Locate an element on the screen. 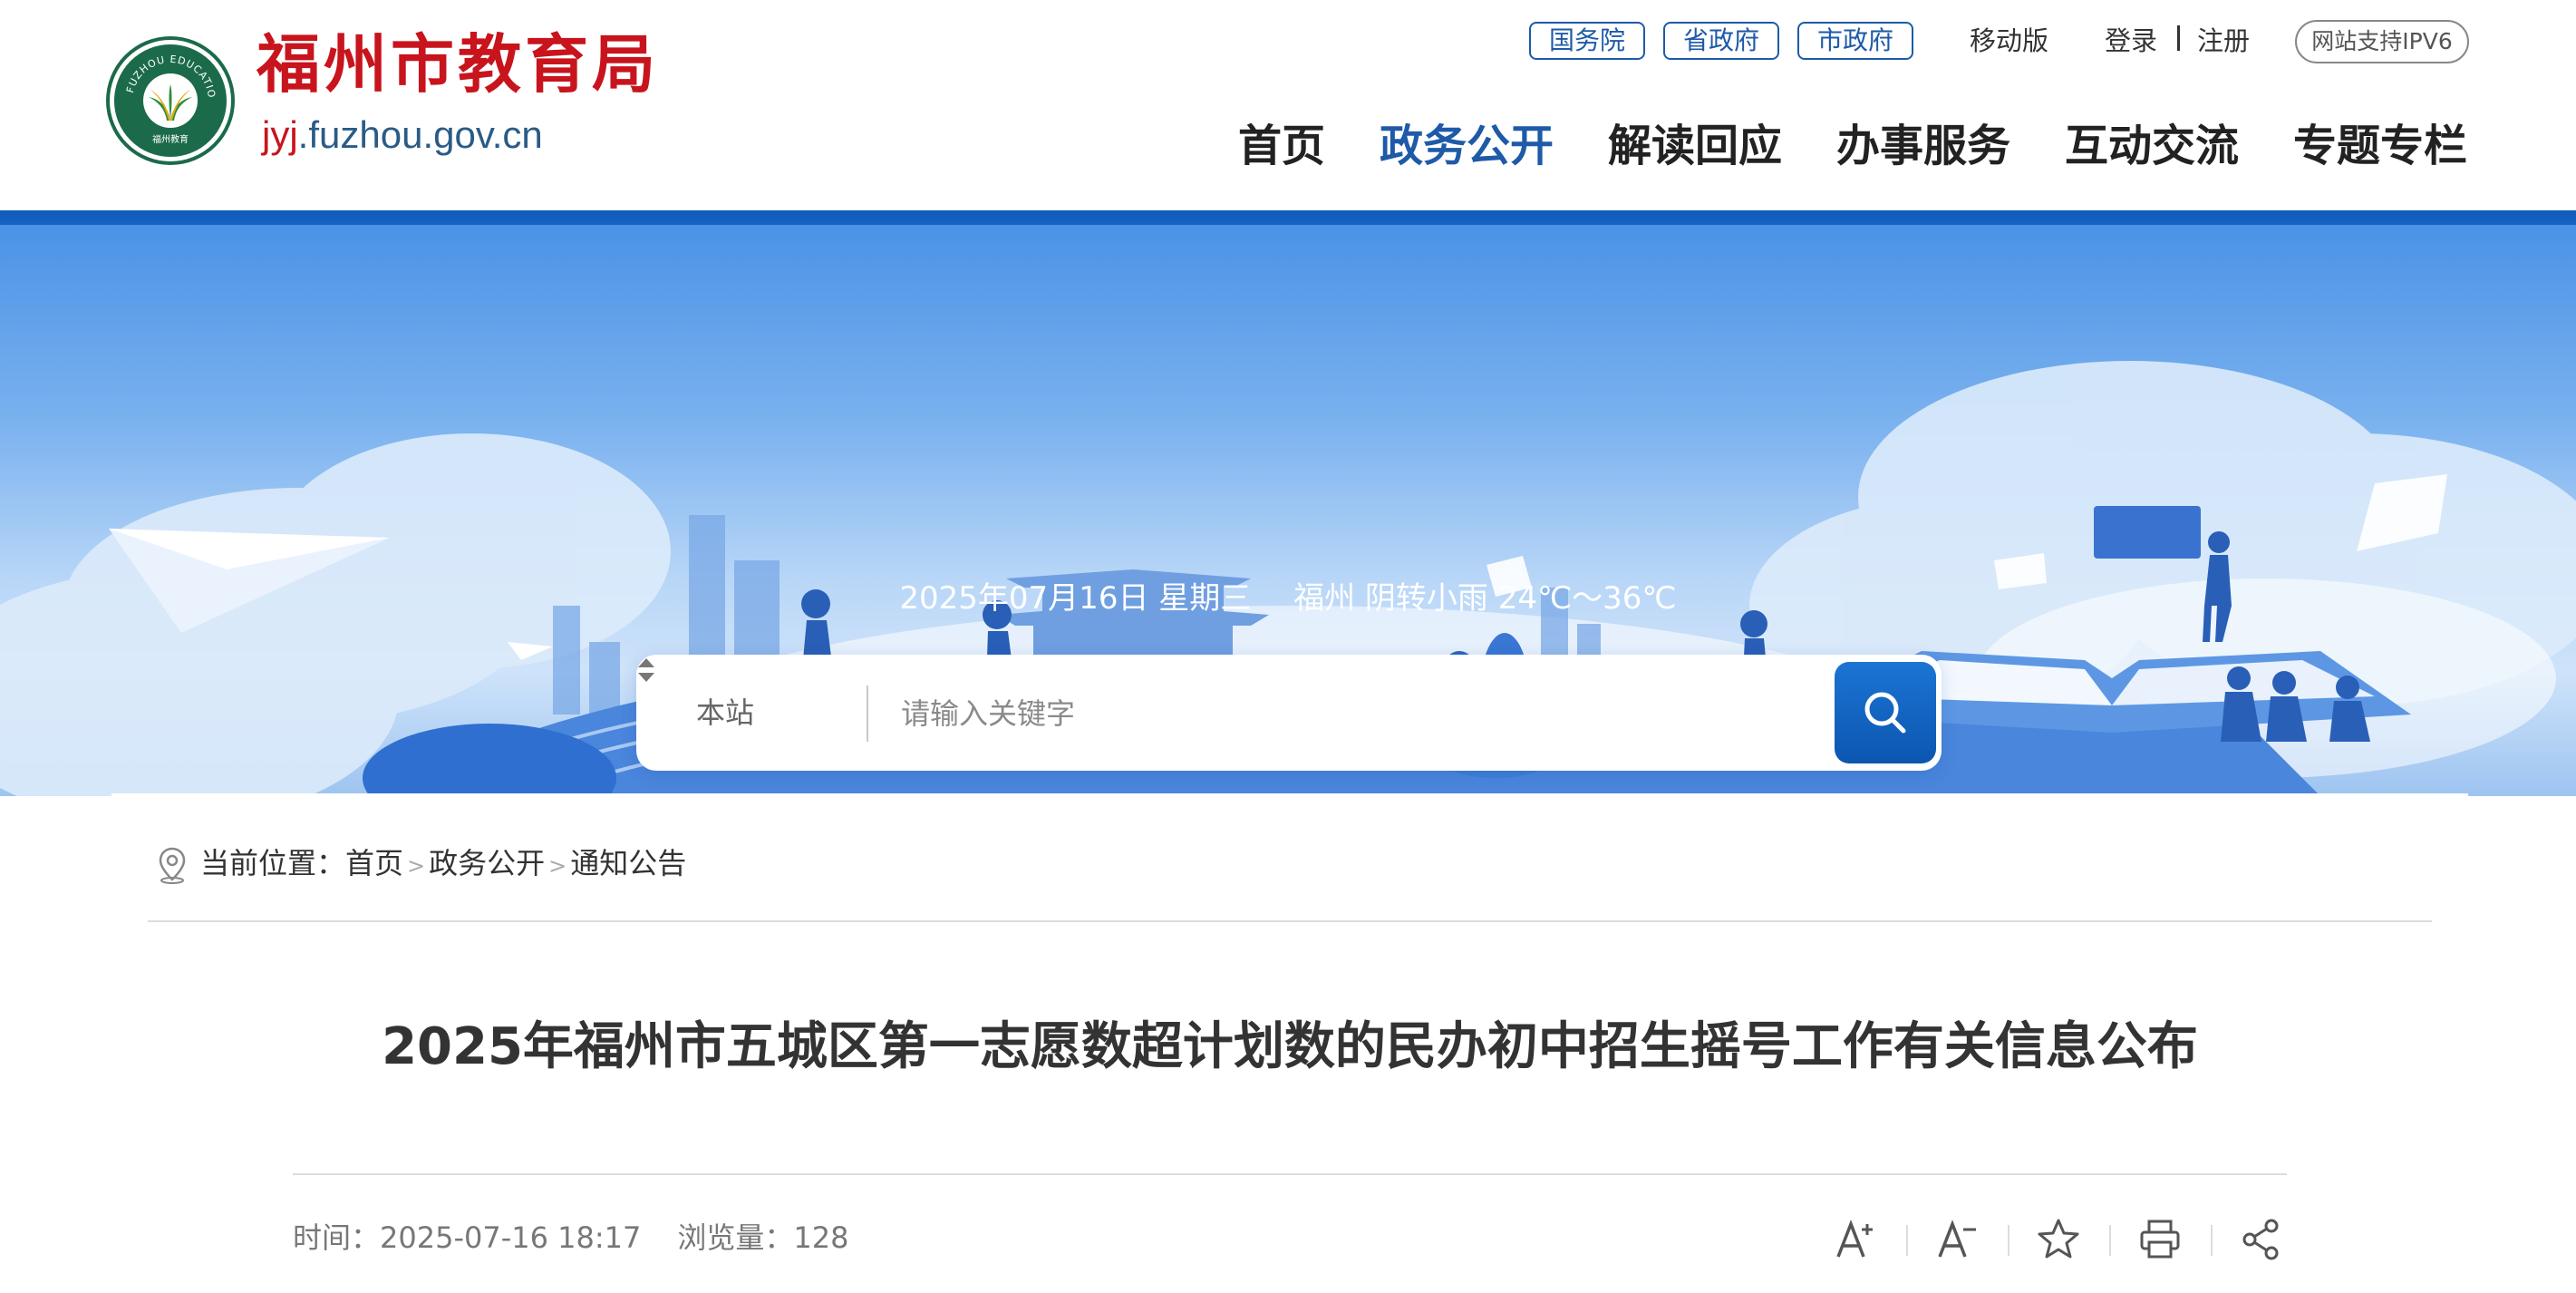  article-meta: 时间：2025-07-16 18:17 浏览量：128 is located at coordinates (570, 1237).